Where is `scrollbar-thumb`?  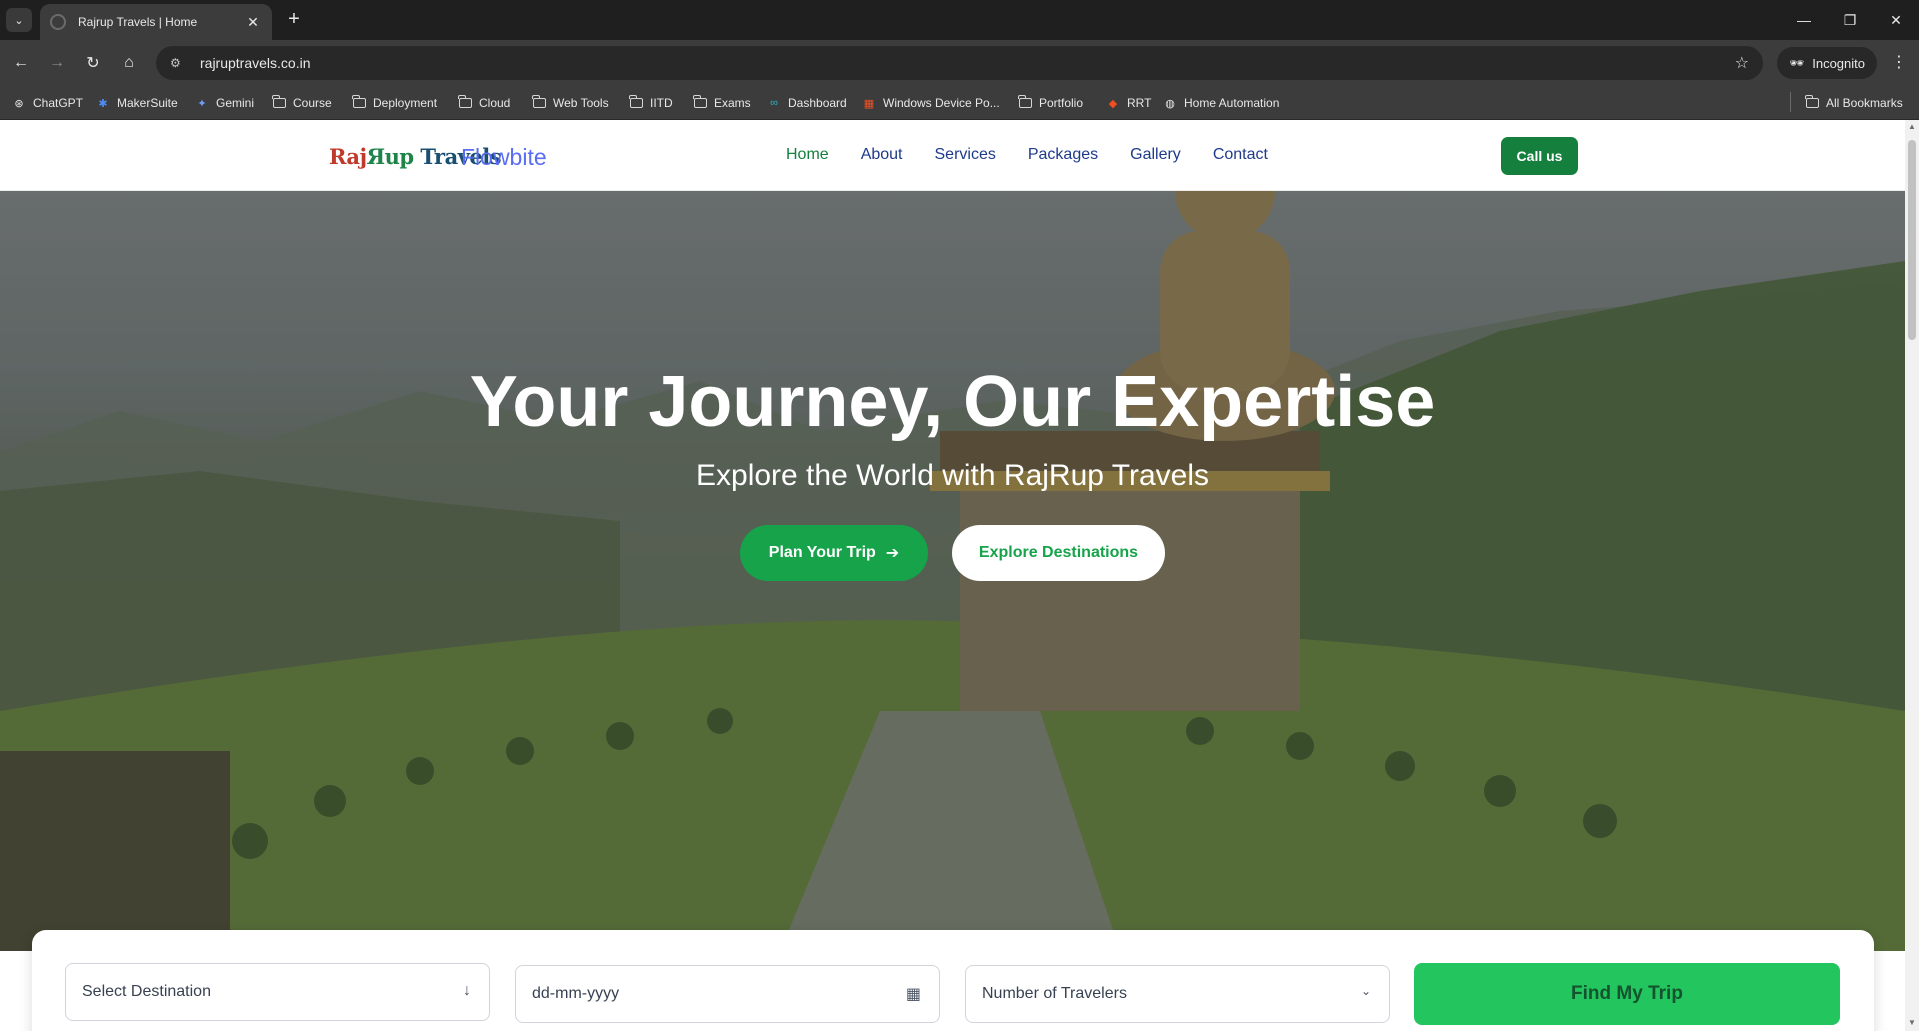 scrollbar-thumb is located at coordinates (1912, 240).